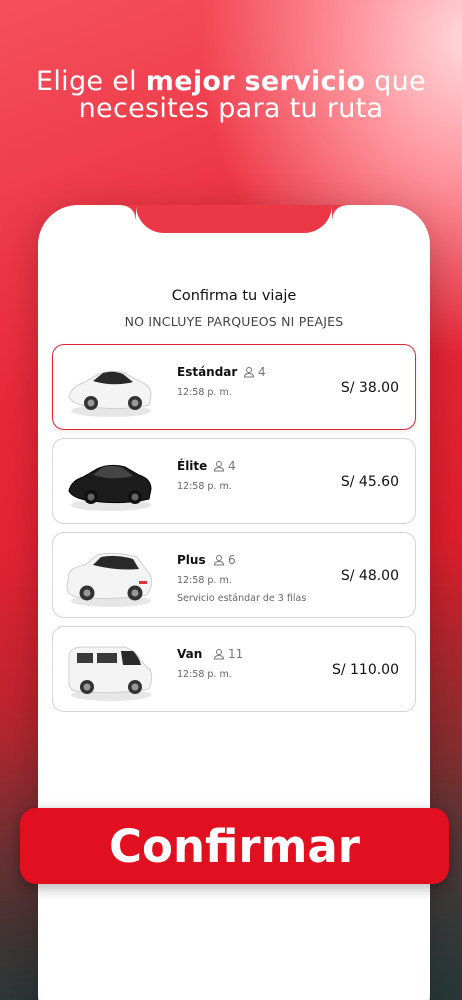  Describe the element at coordinates (231, 81) in the screenshot. I see `headline-line-1: Elige el mejor servicio que` at that location.